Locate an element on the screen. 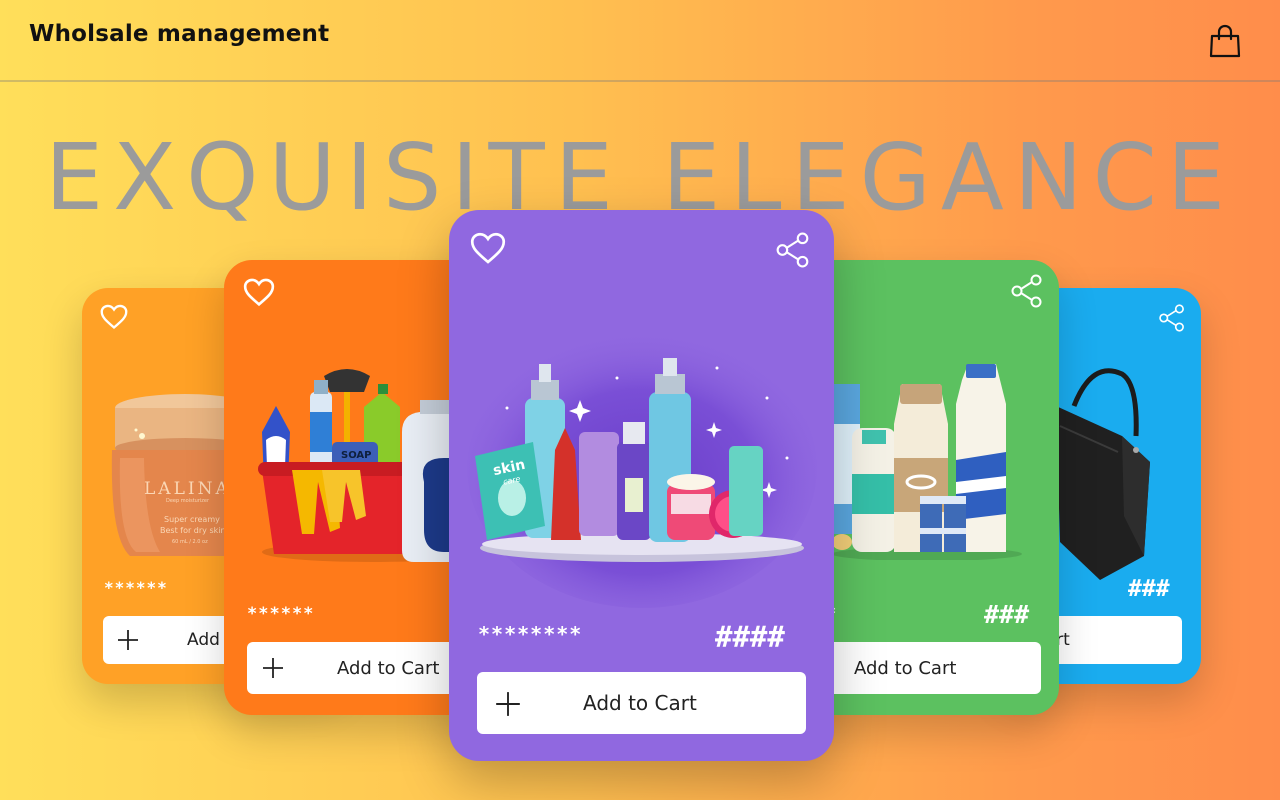  soap-label: SOAP is located at coordinates (356, 455).